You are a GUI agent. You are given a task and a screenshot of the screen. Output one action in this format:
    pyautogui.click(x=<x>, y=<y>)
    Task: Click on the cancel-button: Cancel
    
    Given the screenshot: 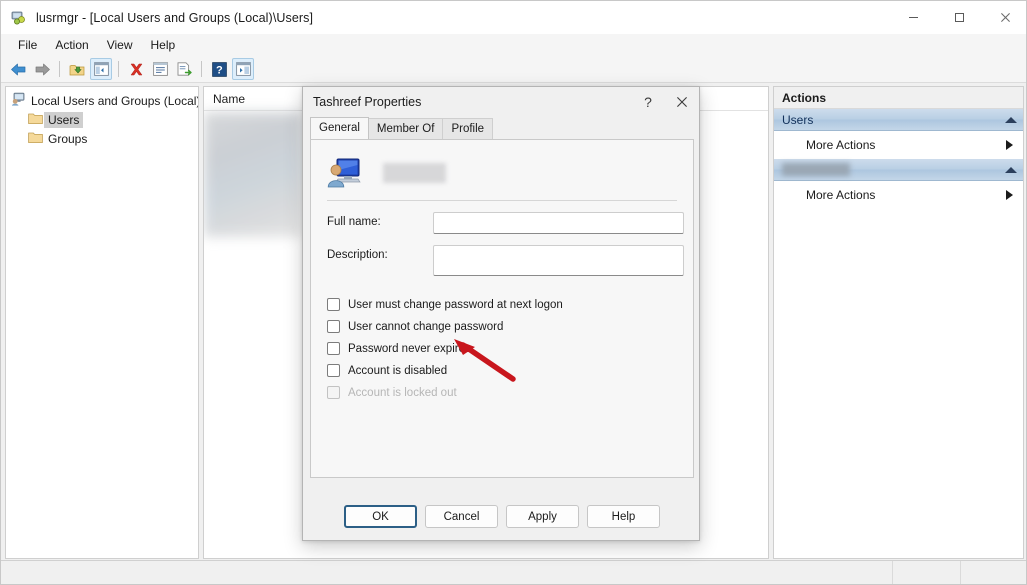 What is the action you would take?
    pyautogui.click(x=461, y=516)
    